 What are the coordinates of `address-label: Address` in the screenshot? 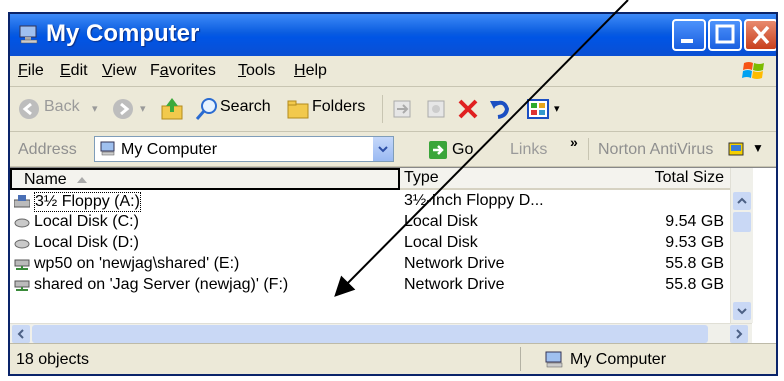 It's located at (47, 149).